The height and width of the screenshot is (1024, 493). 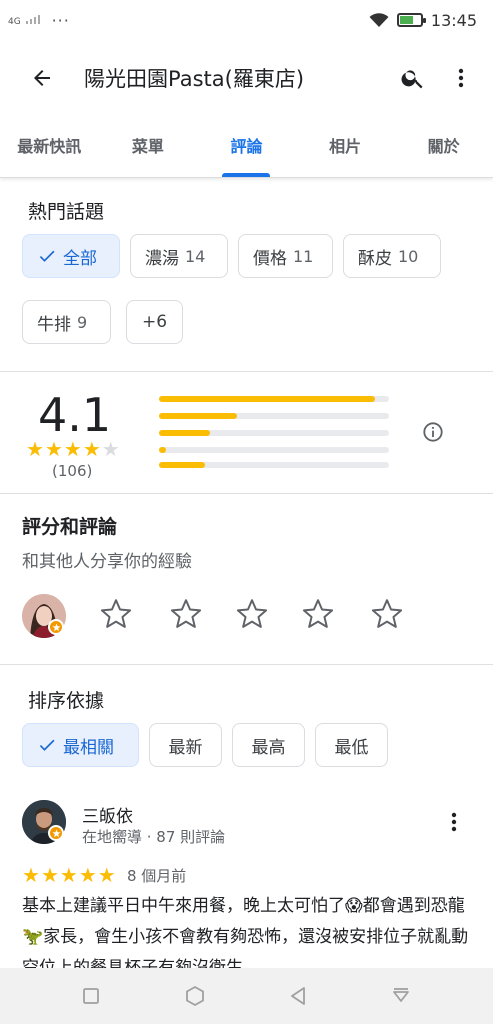 I want to click on topic-chip-all: 全部, so click(x=71, y=256).